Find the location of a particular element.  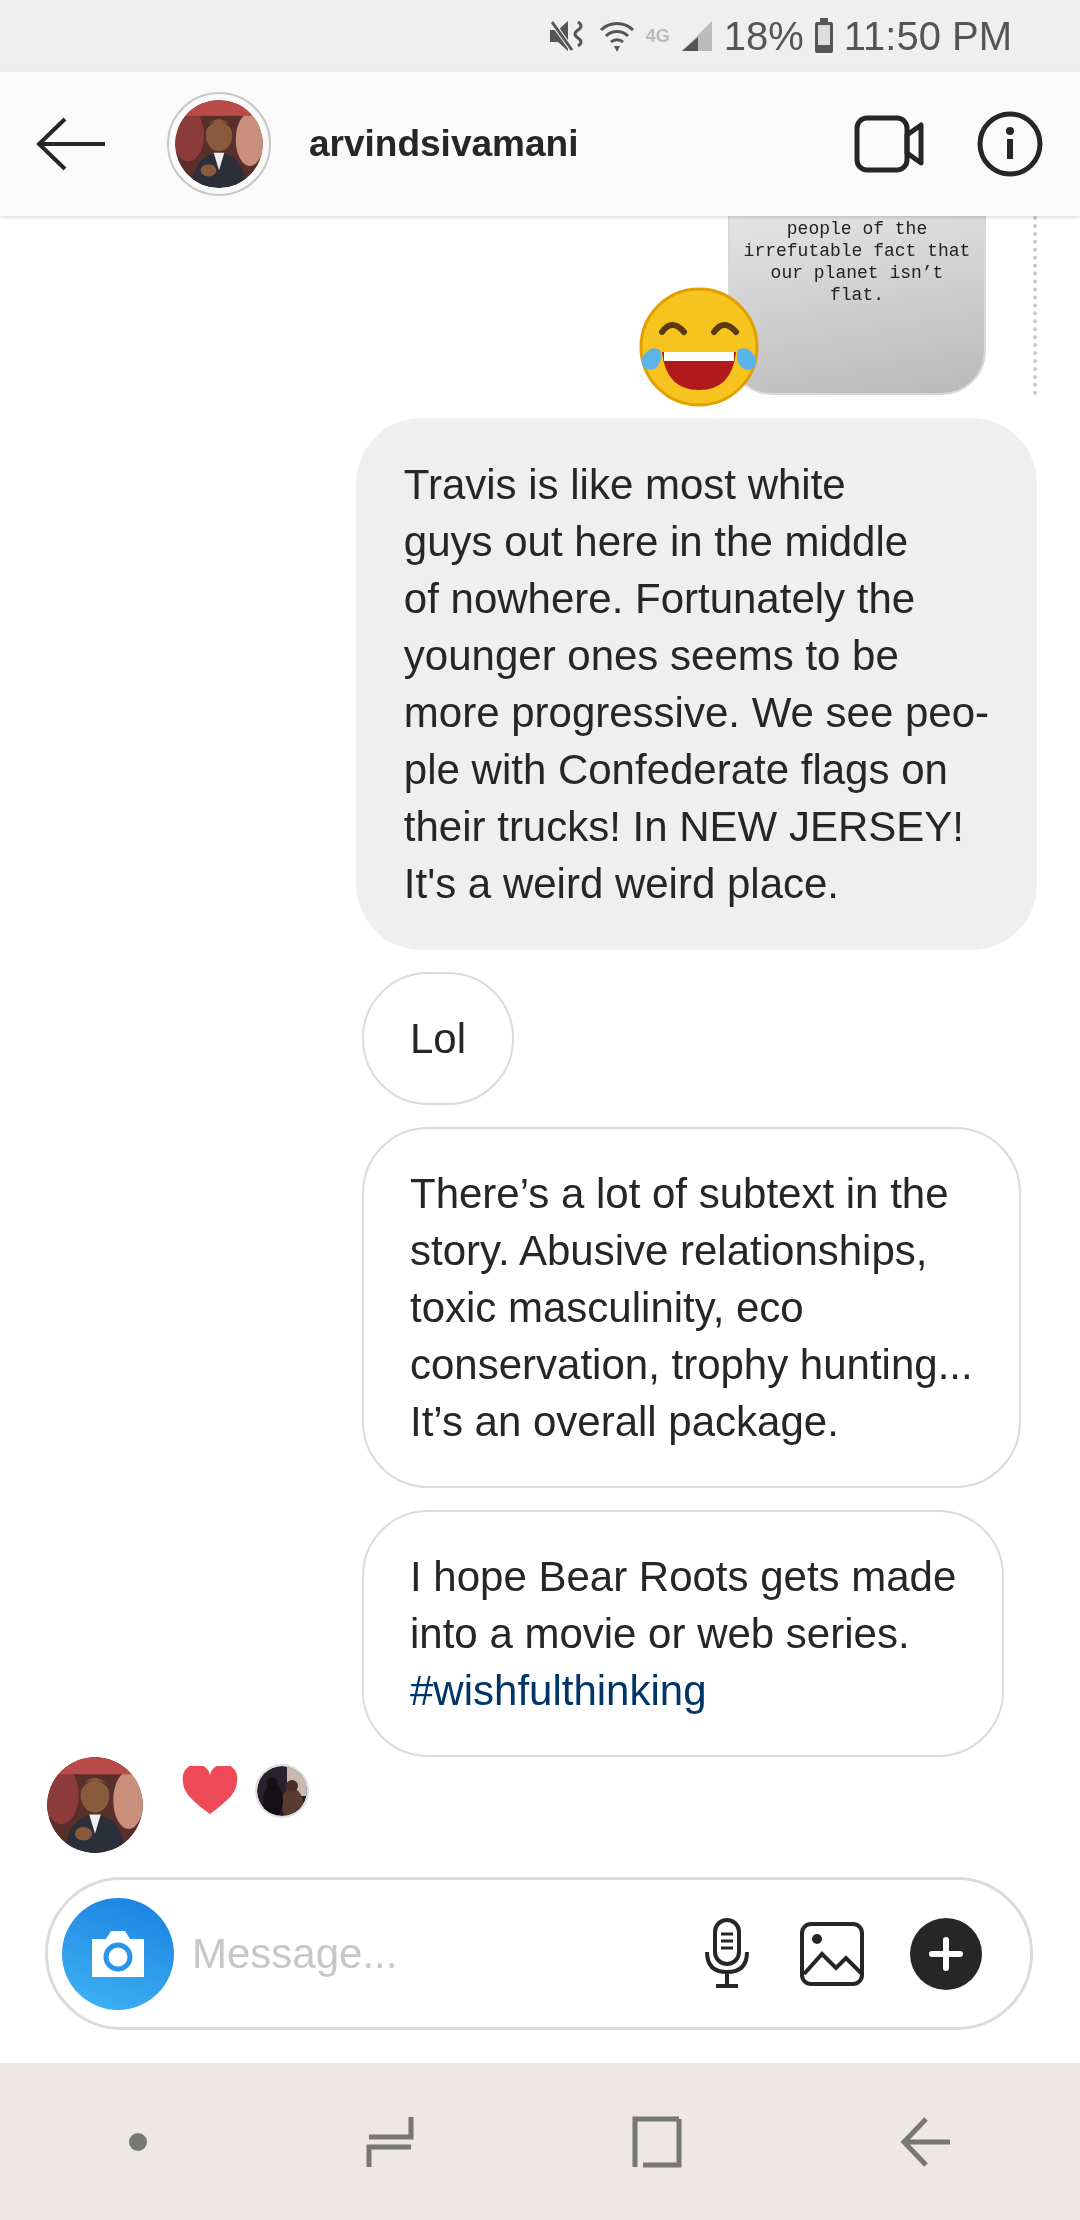

back-icon is located at coordinates (925, 2141).